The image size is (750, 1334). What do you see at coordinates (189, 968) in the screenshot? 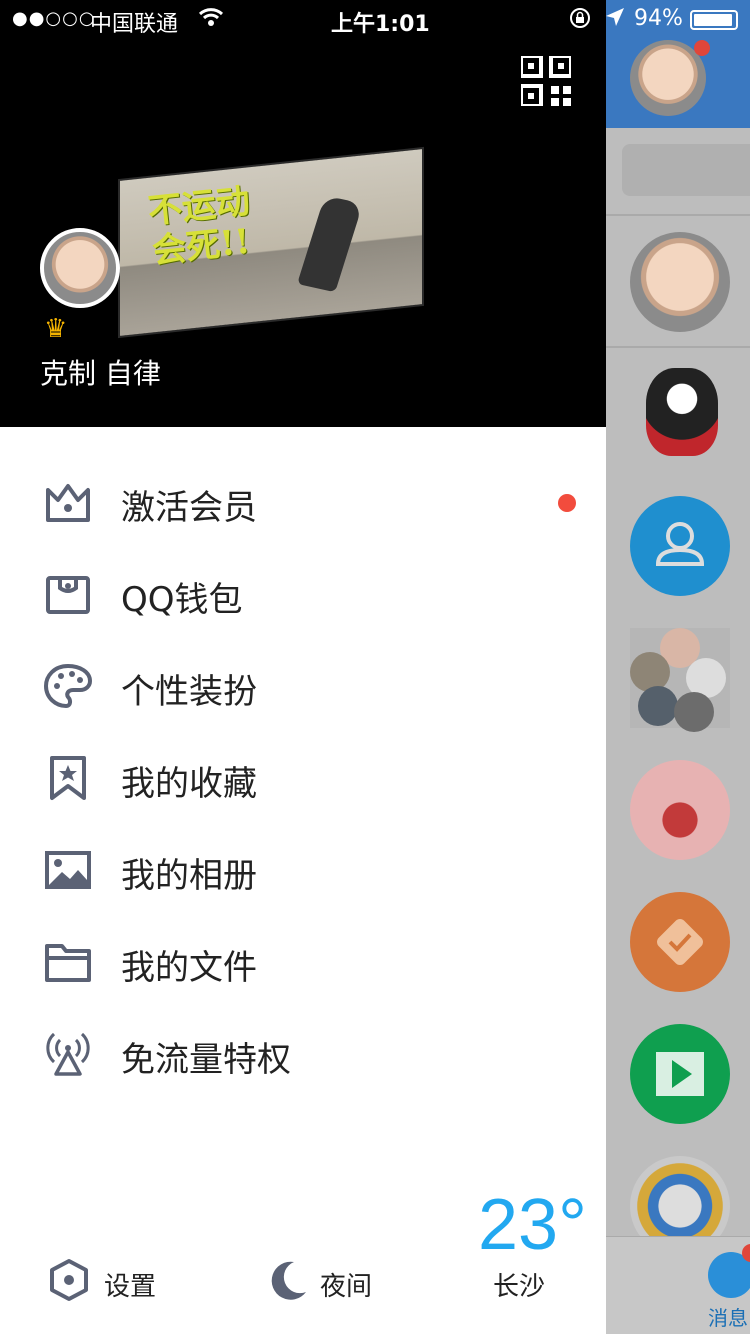
I see `menu-item-label: 我的文件` at bounding box center [189, 968].